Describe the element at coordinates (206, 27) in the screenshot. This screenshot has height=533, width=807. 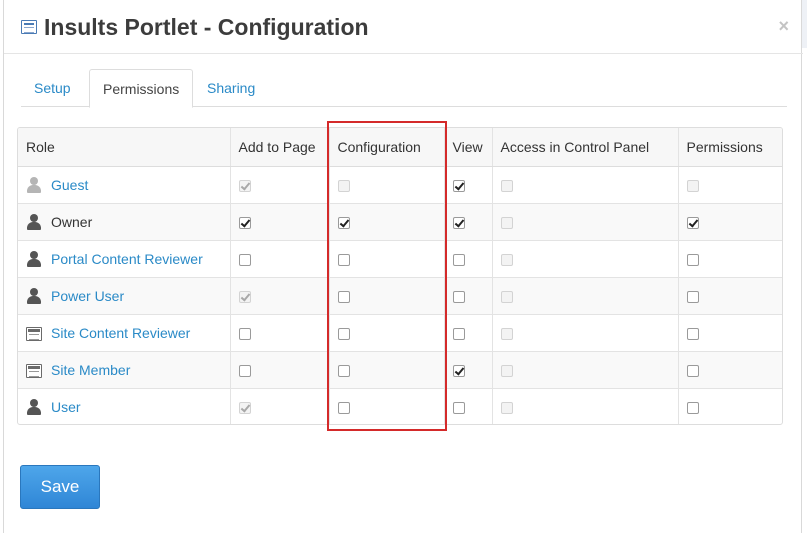
I see `dialog-title: Insults Portlet - Configuration` at that location.